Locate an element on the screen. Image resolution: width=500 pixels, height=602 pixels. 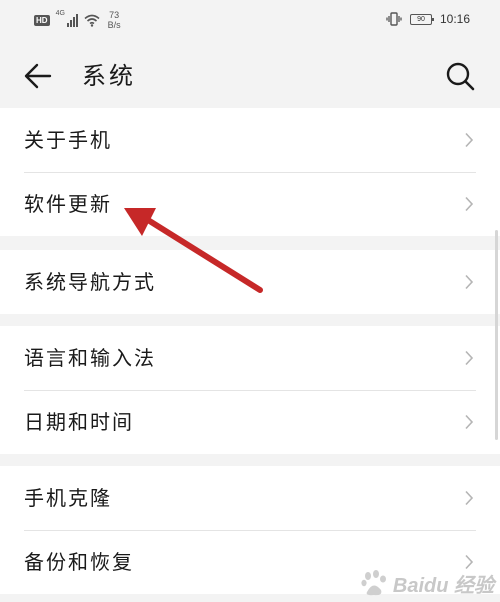
vibrate-icon is located at coordinates (394, 19).